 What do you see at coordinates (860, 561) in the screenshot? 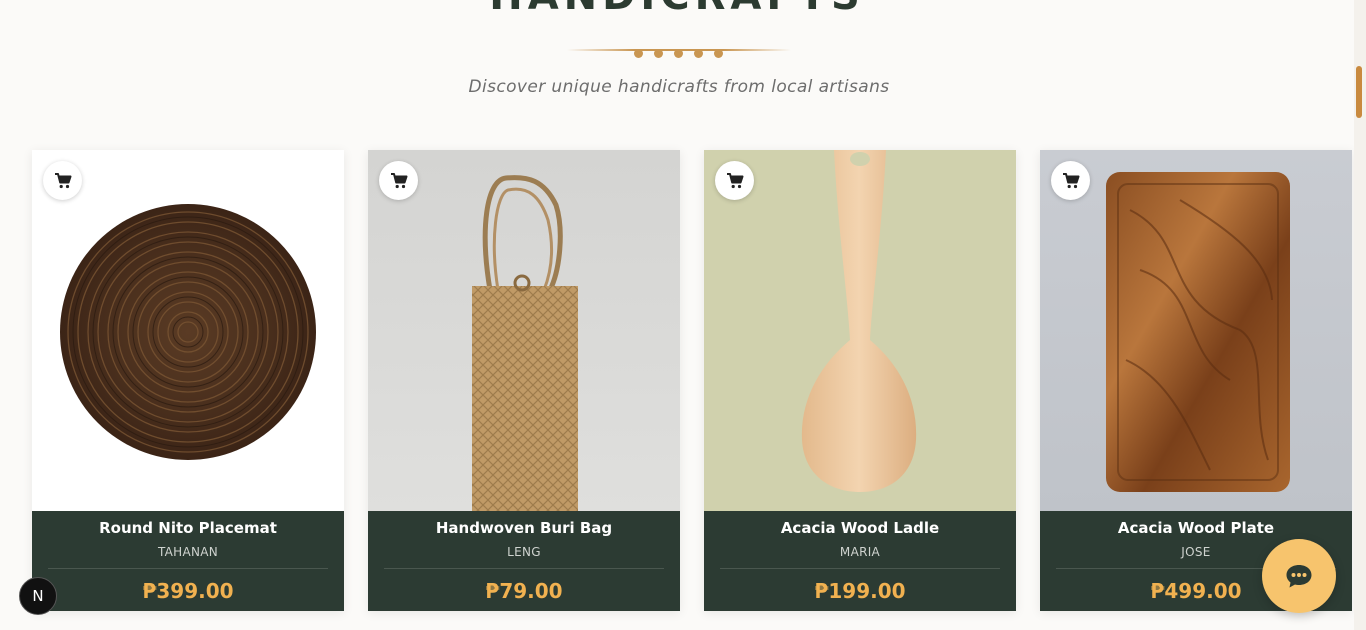
I see `product-info: Acacia Wood Ladle MARIA ₱199.00` at bounding box center [860, 561].